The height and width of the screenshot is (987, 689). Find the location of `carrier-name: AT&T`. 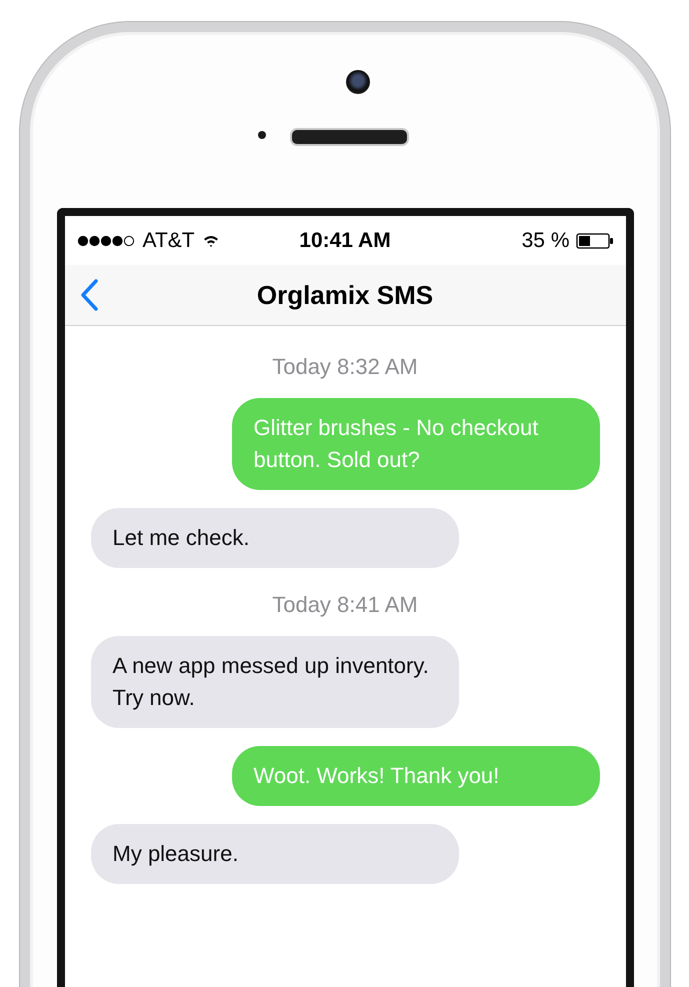

carrier-name: AT&T is located at coordinates (168, 240).